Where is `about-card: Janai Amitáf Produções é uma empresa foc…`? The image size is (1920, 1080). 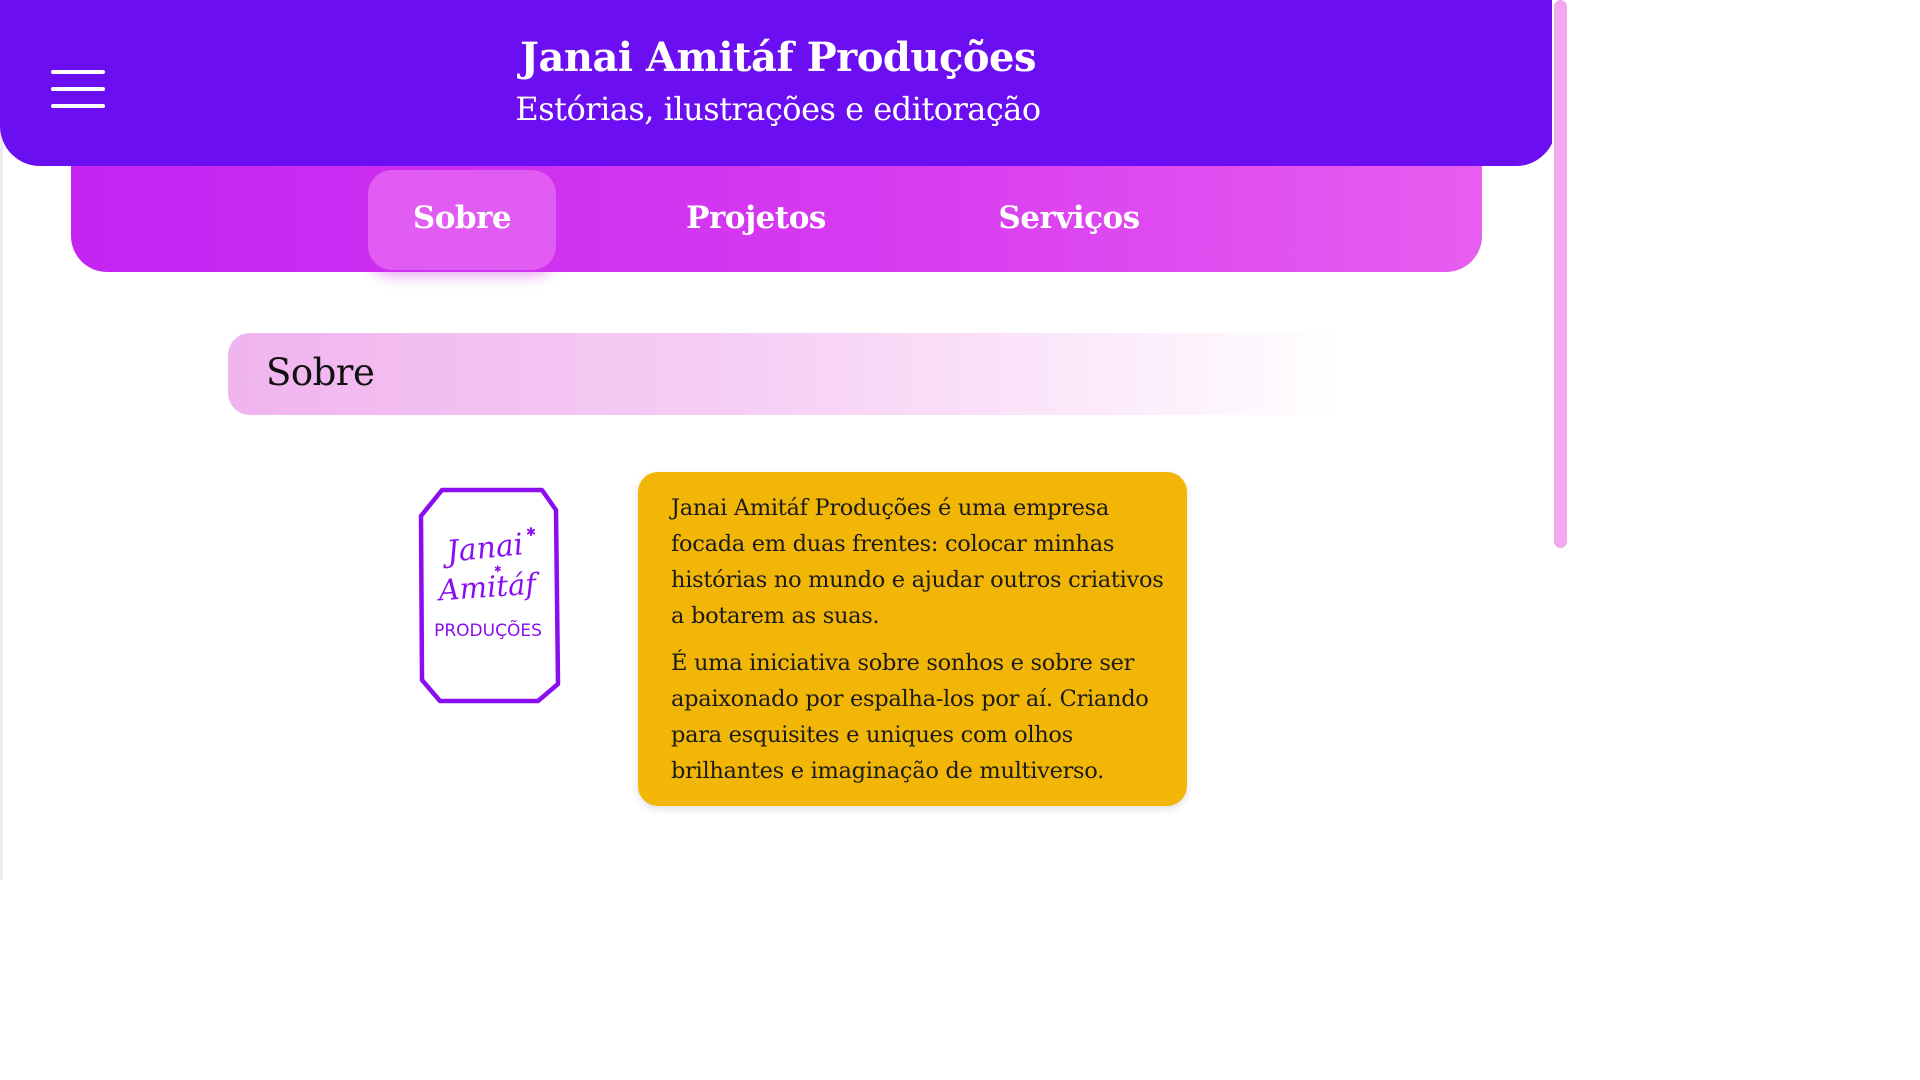
about-card: Janai Amitáf Produções é uma empresa foc… is located at coordinates (912, 639).